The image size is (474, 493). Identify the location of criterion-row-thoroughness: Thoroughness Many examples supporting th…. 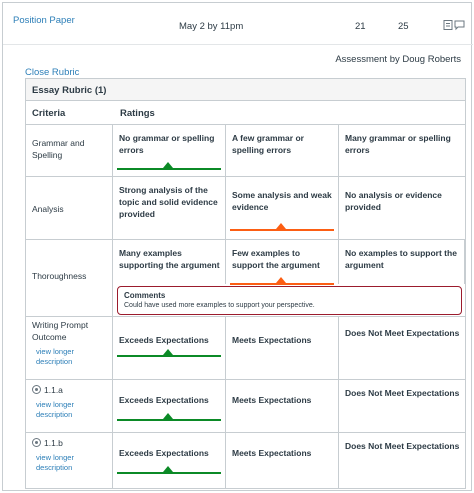
(245, 278).